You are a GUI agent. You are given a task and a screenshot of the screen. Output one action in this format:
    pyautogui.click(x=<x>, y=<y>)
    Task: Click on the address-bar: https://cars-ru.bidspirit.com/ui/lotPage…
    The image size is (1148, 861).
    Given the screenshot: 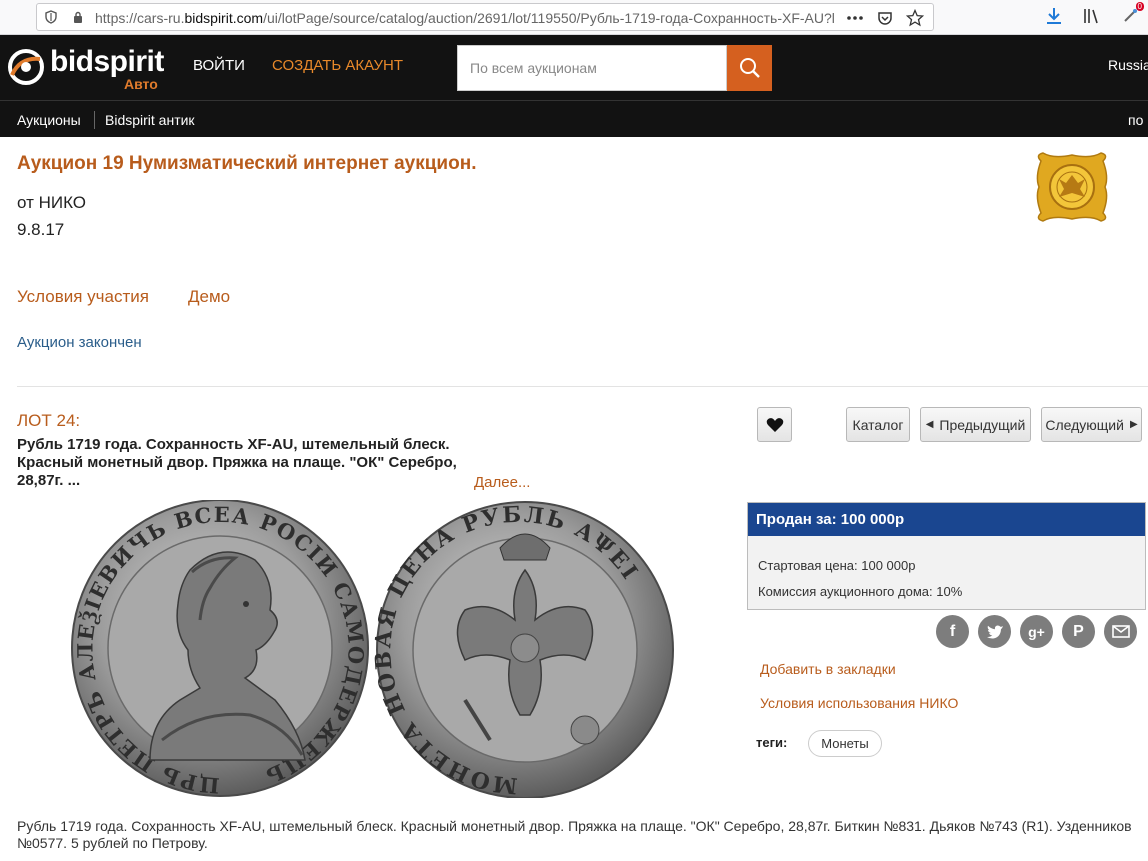 What is the action you would take?
    pyautogui.click(x=485, y=17)
    